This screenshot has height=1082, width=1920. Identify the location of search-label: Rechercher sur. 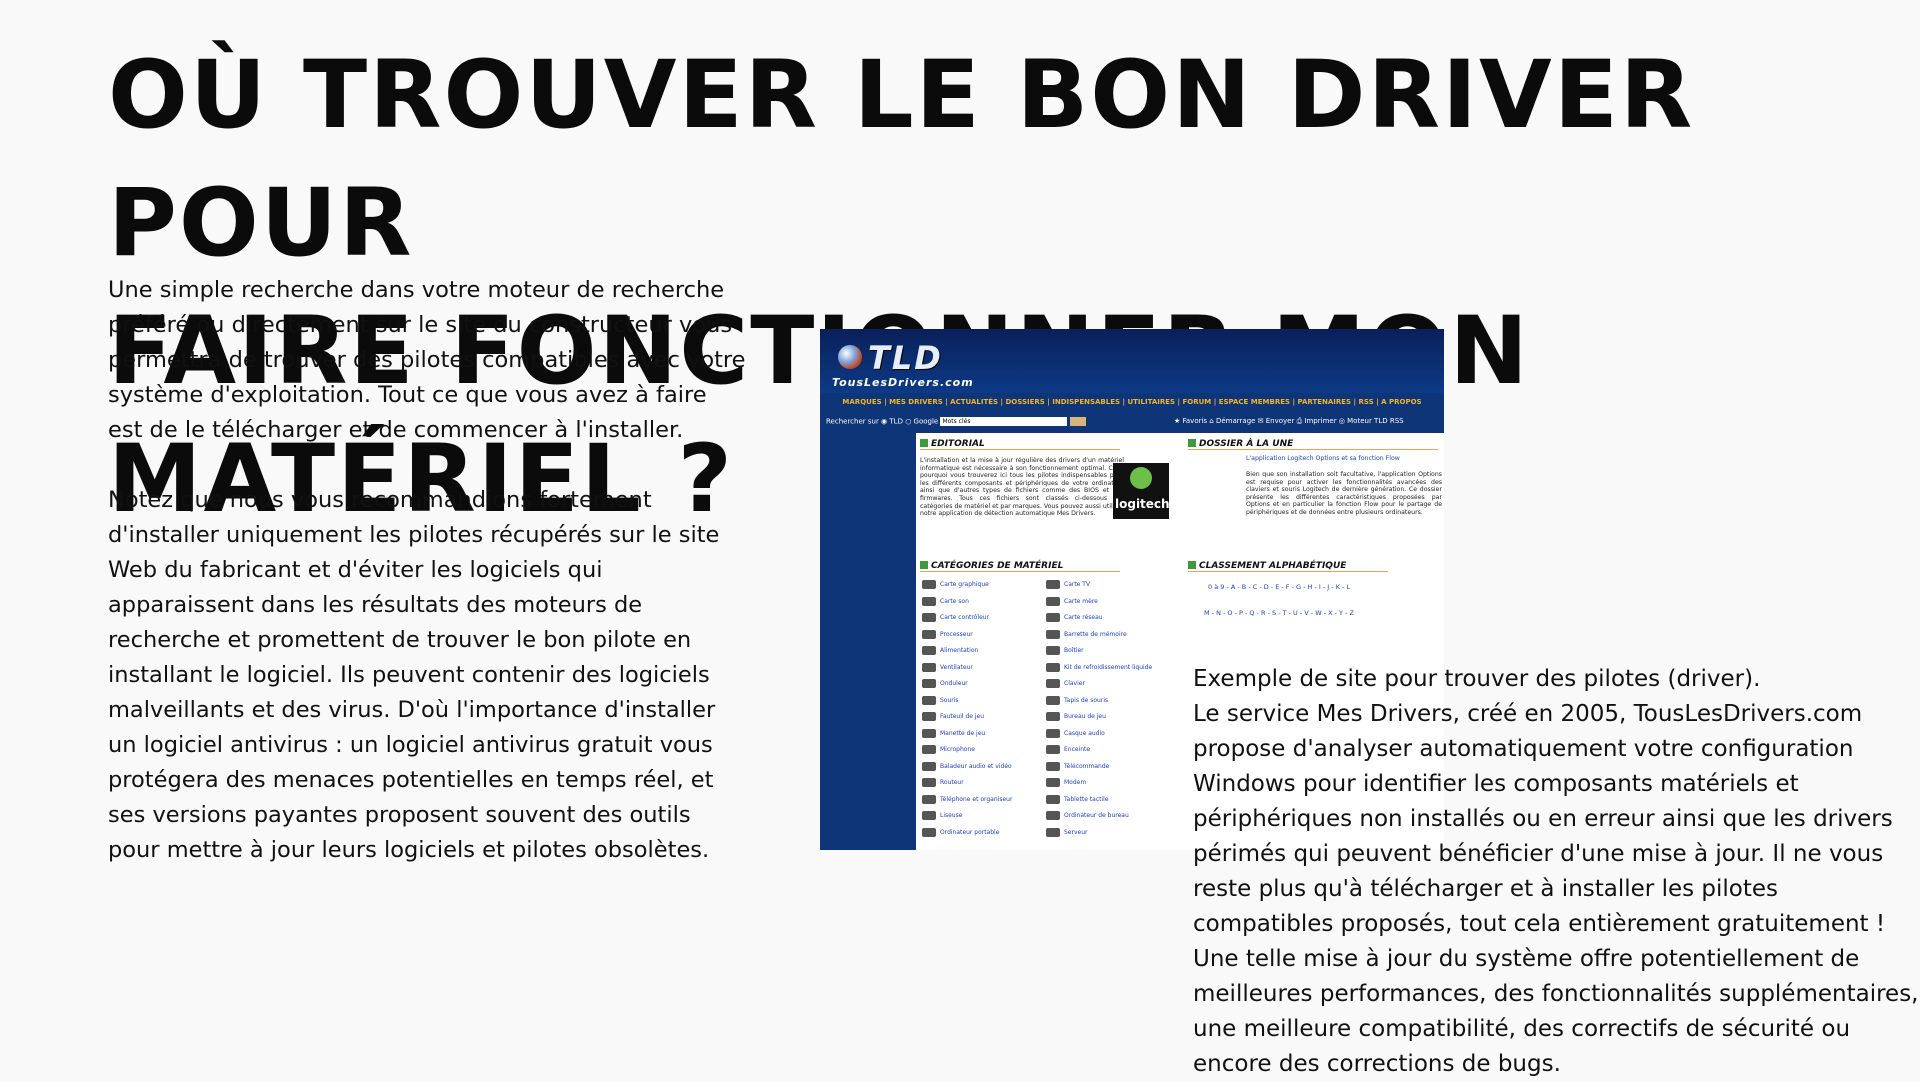
(852, 421).